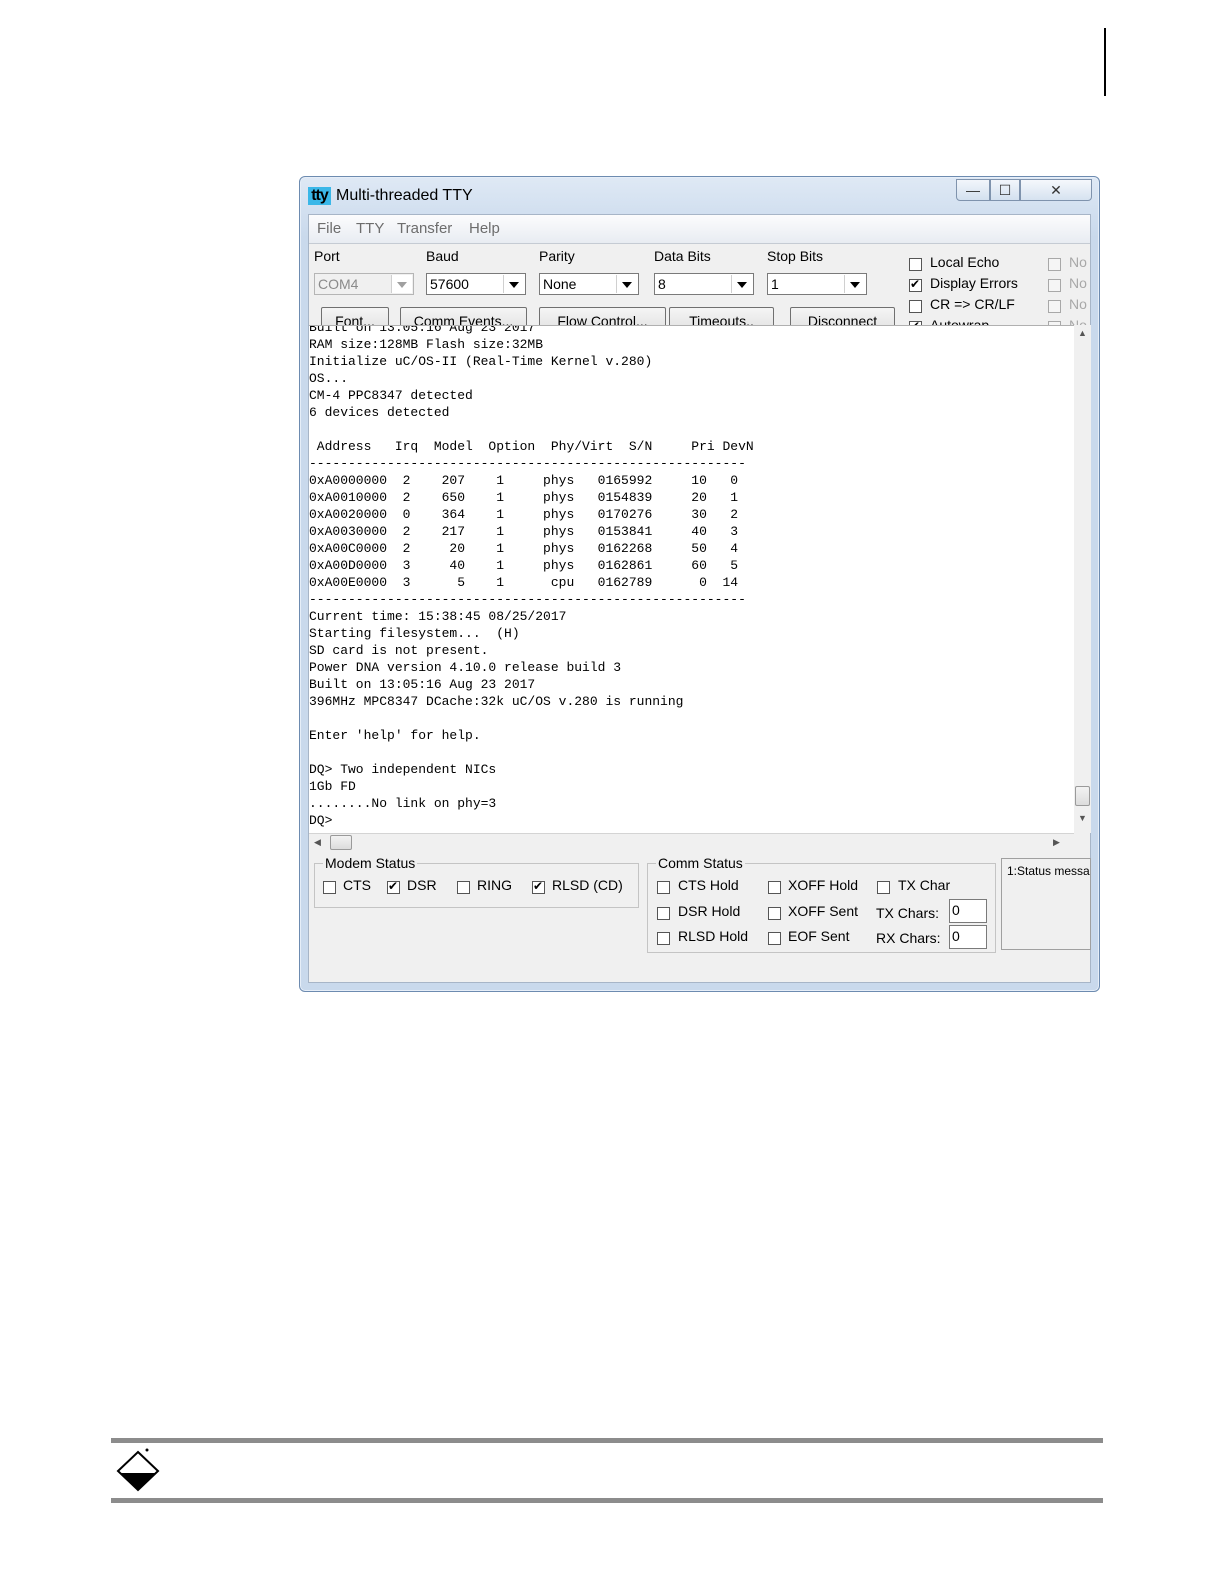 The image size is (1224, 1584). What do you see at coordinates (795, 256) in the screenshot?
I see `stop-bits-label: Stop Bits` at bounding box center [795, 256].